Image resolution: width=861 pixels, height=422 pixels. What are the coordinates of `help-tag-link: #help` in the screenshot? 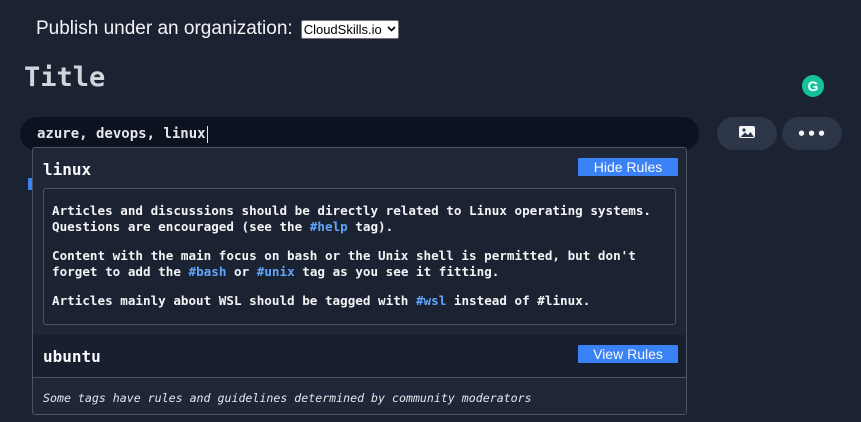 It's located at (329, 226).